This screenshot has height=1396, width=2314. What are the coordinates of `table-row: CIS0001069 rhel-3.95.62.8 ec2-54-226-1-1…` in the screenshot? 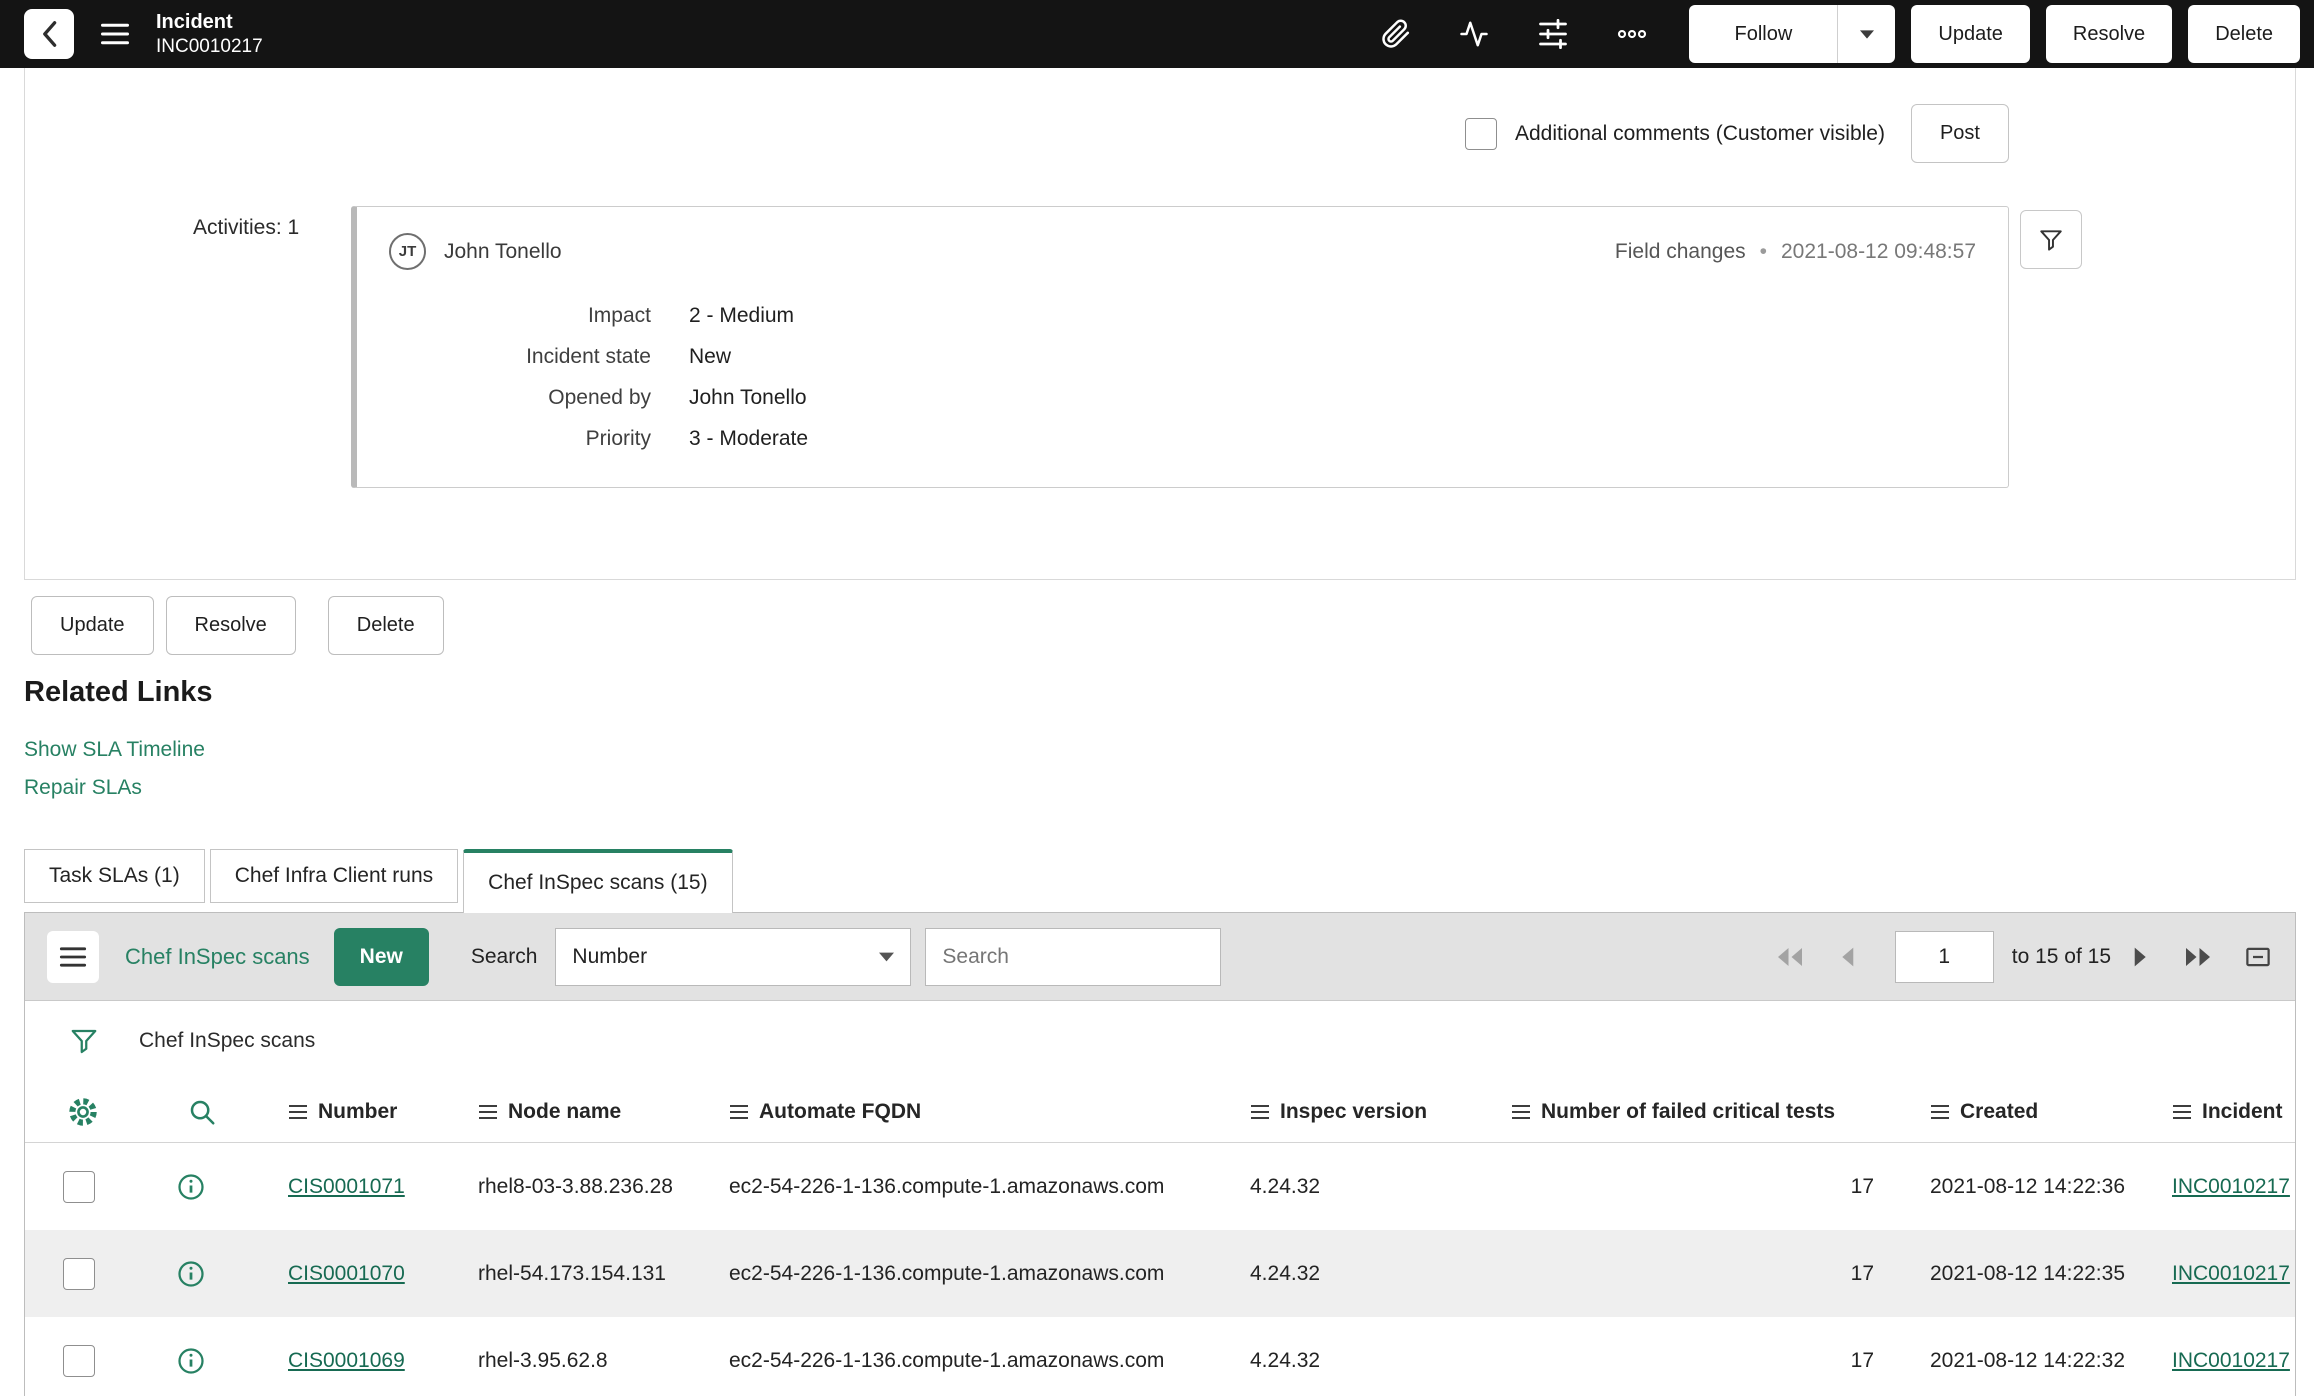 It's located at (1160, 1356).